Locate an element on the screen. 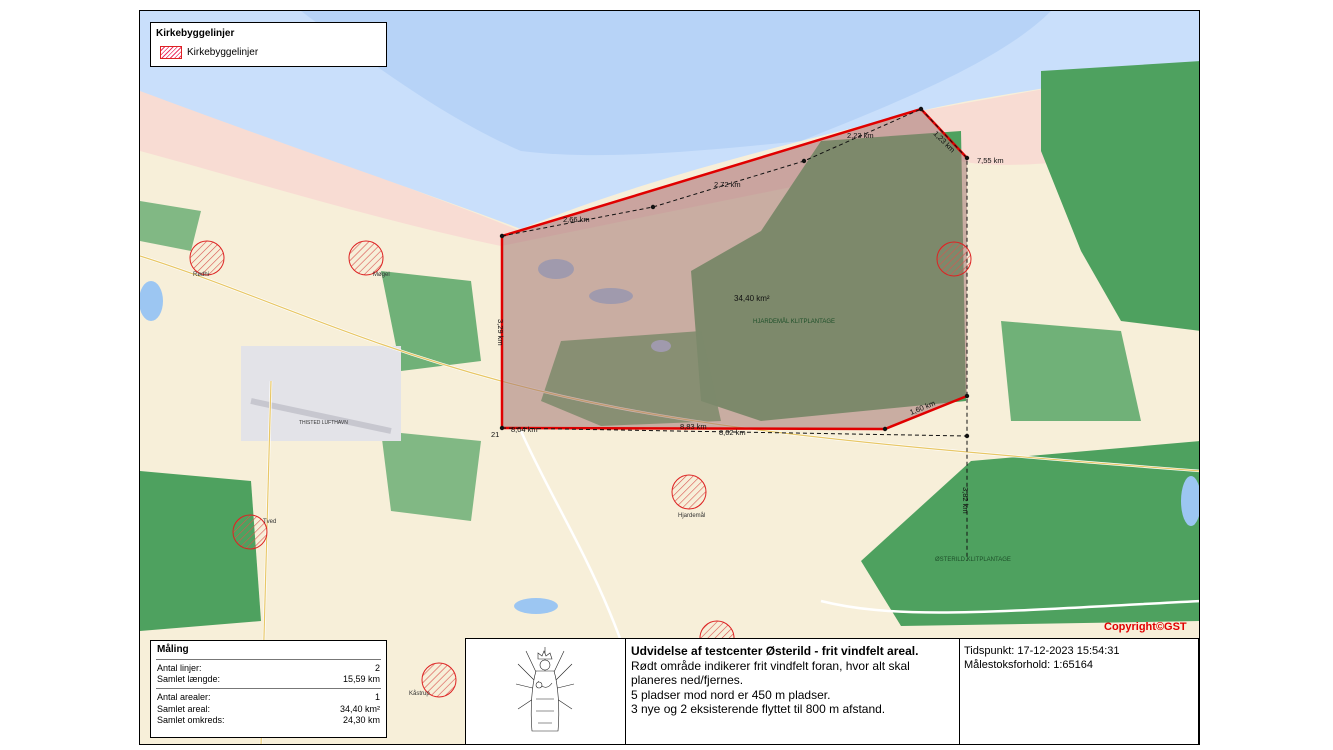 The width and height of the screenshot is (1333, 750). place-label: Rødhi is located at coordinates (201, 275).